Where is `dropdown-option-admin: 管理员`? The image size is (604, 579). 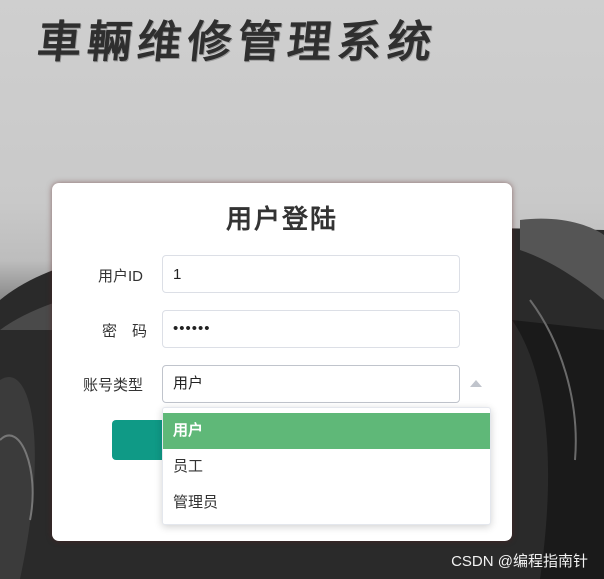
dropdown-option-admin: 管理员 is located at coordinates (326, 503).